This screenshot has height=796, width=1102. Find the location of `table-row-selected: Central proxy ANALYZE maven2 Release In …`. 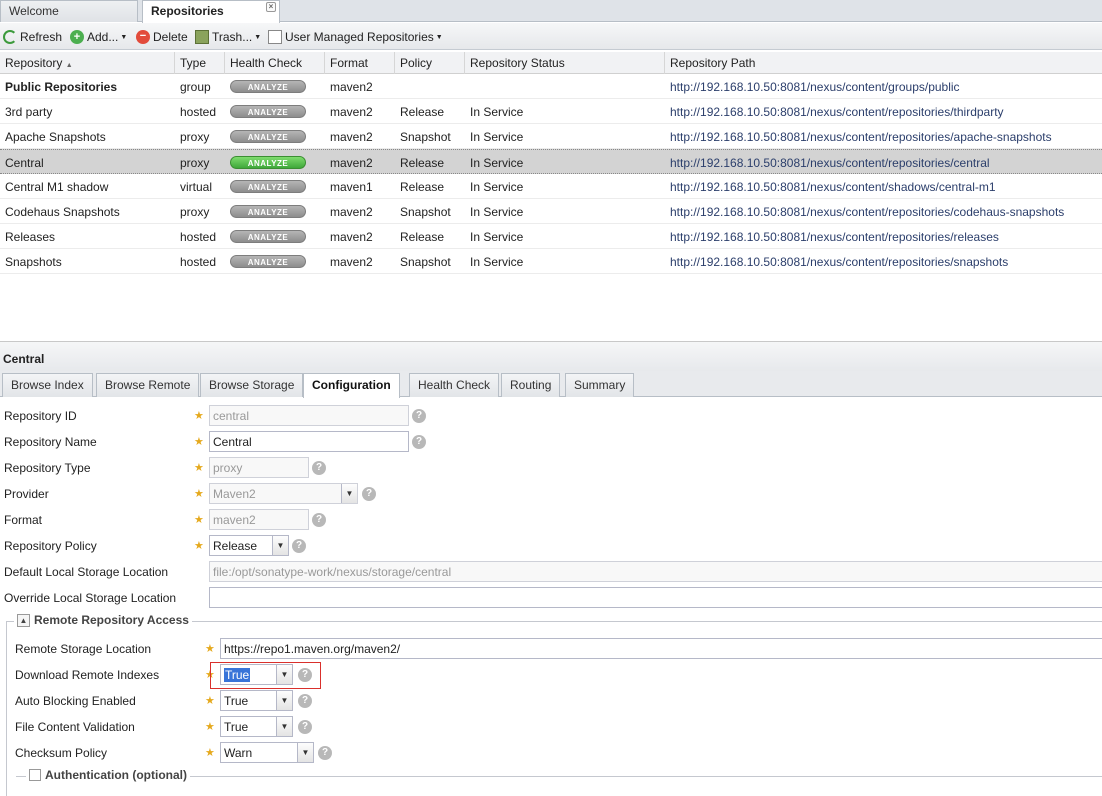

table-row-selected: Central proxy ANALYZE maven2 Release In … is located at coordinates (551, 161).